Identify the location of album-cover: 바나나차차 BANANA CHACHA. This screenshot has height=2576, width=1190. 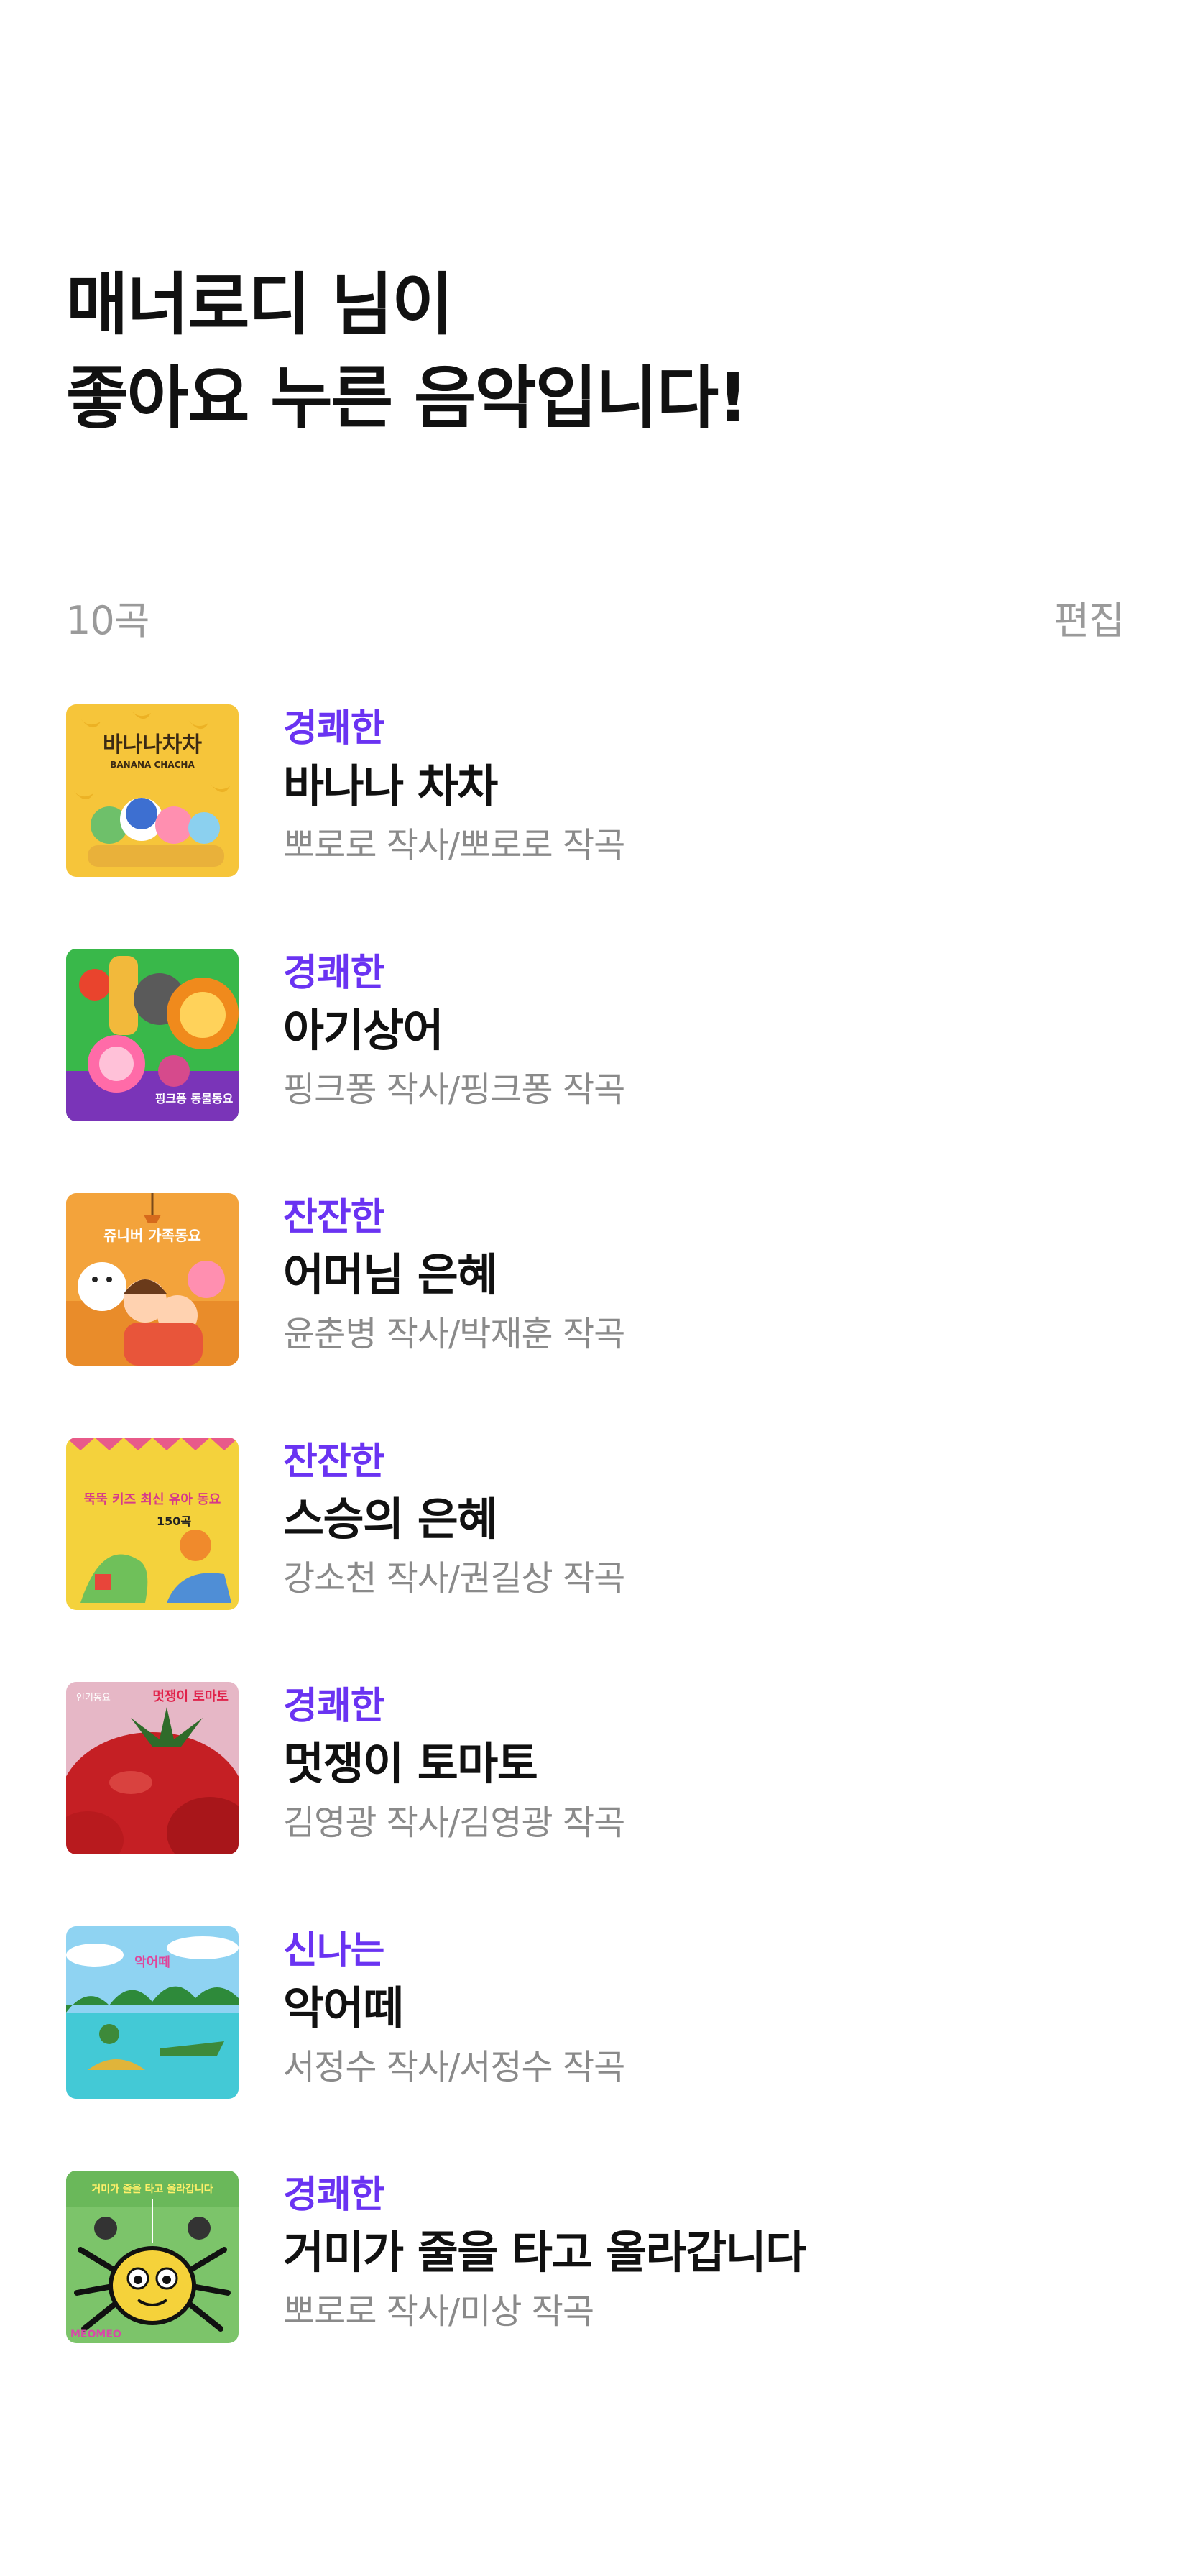
(152, 790).